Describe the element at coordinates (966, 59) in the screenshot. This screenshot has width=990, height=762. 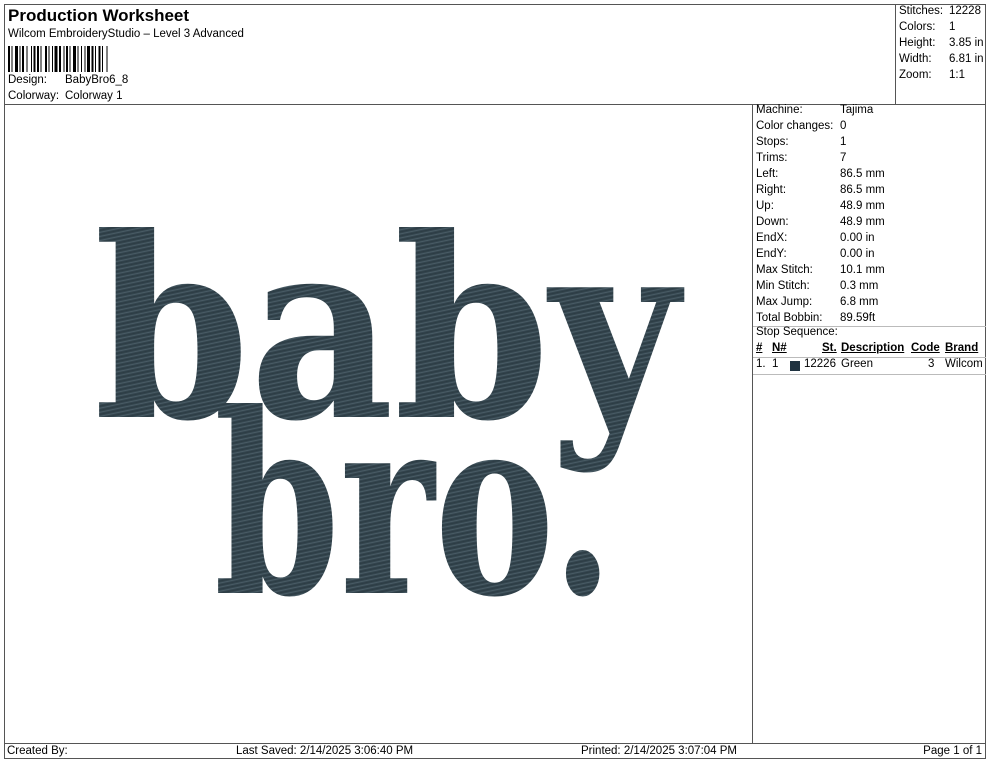
I see `summary-value: 6.81 in` at that location.